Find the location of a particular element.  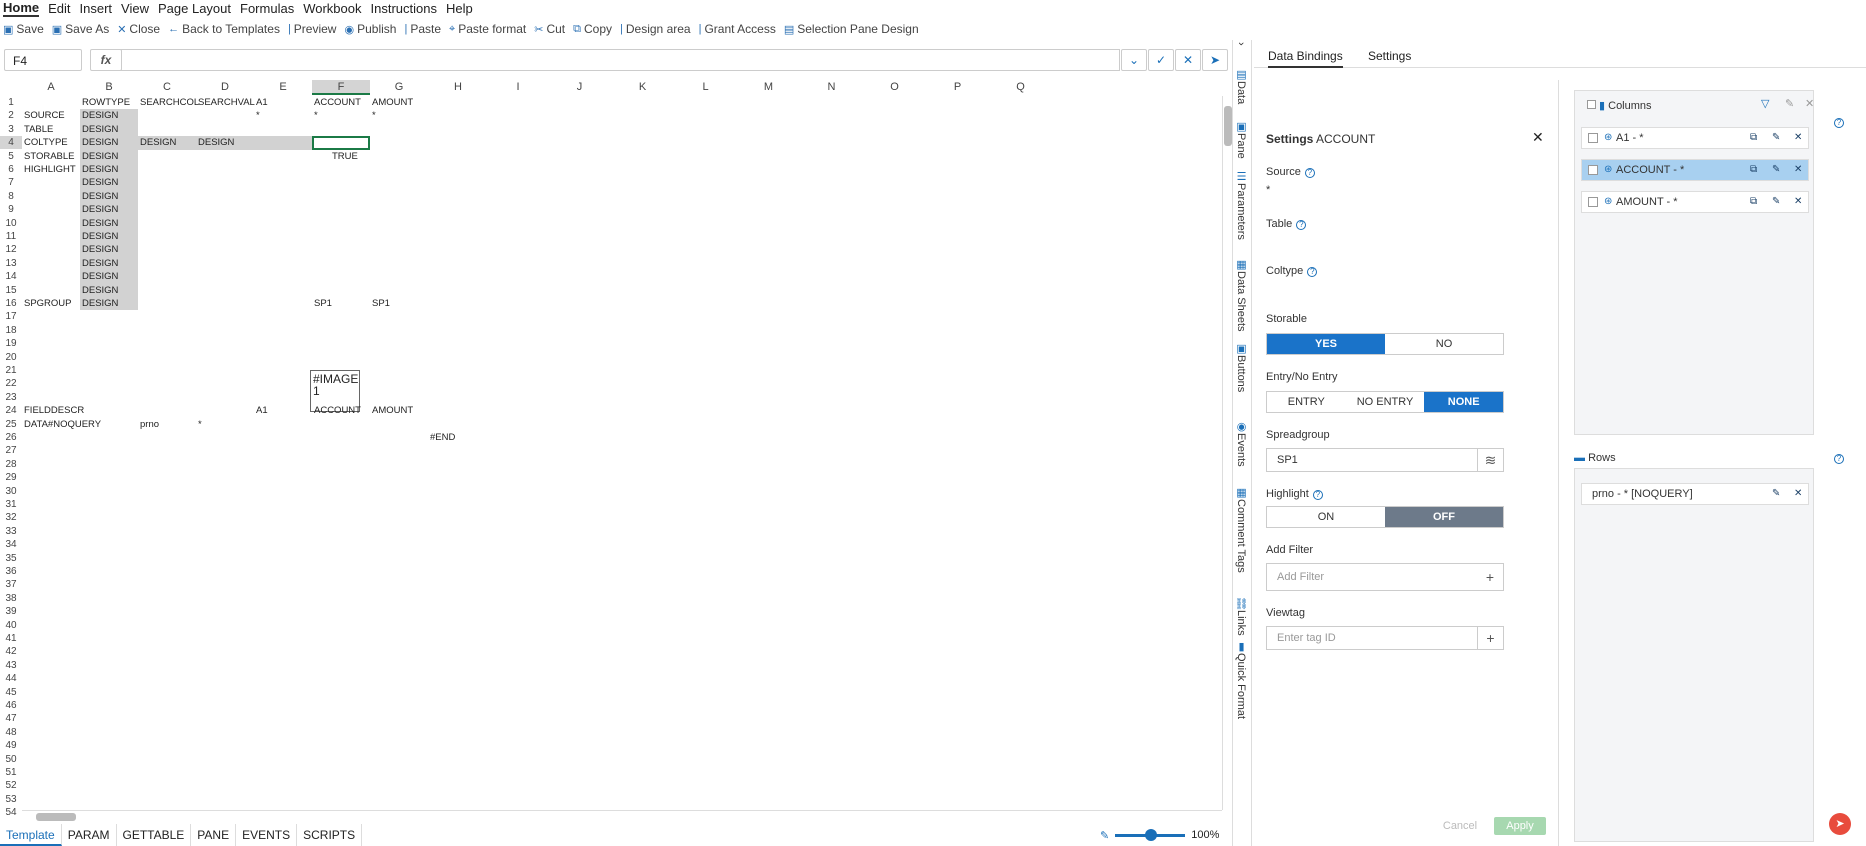

row-header: 39 is located at coordinates (11, 611).